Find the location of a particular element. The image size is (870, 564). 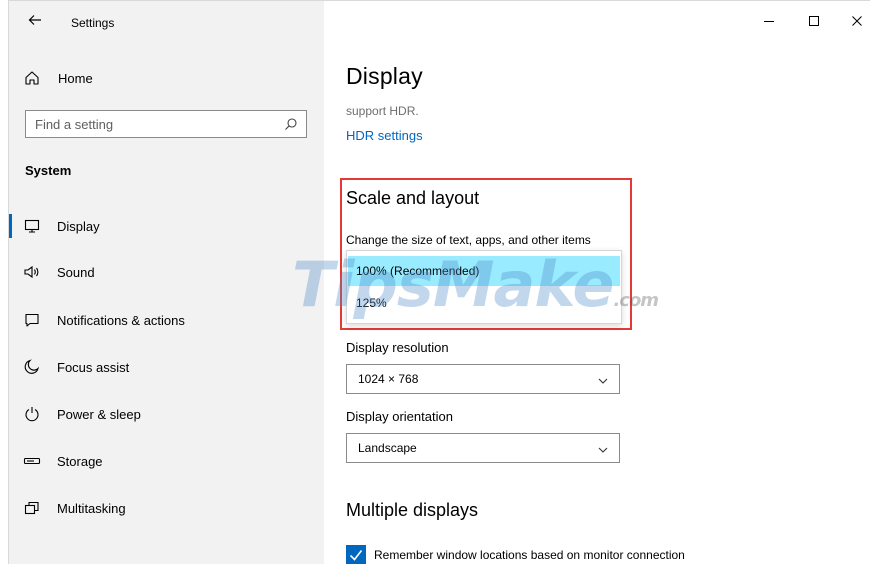

sidebar-item-power-sleep: Power & sleep is located at coordinates (166, 414).